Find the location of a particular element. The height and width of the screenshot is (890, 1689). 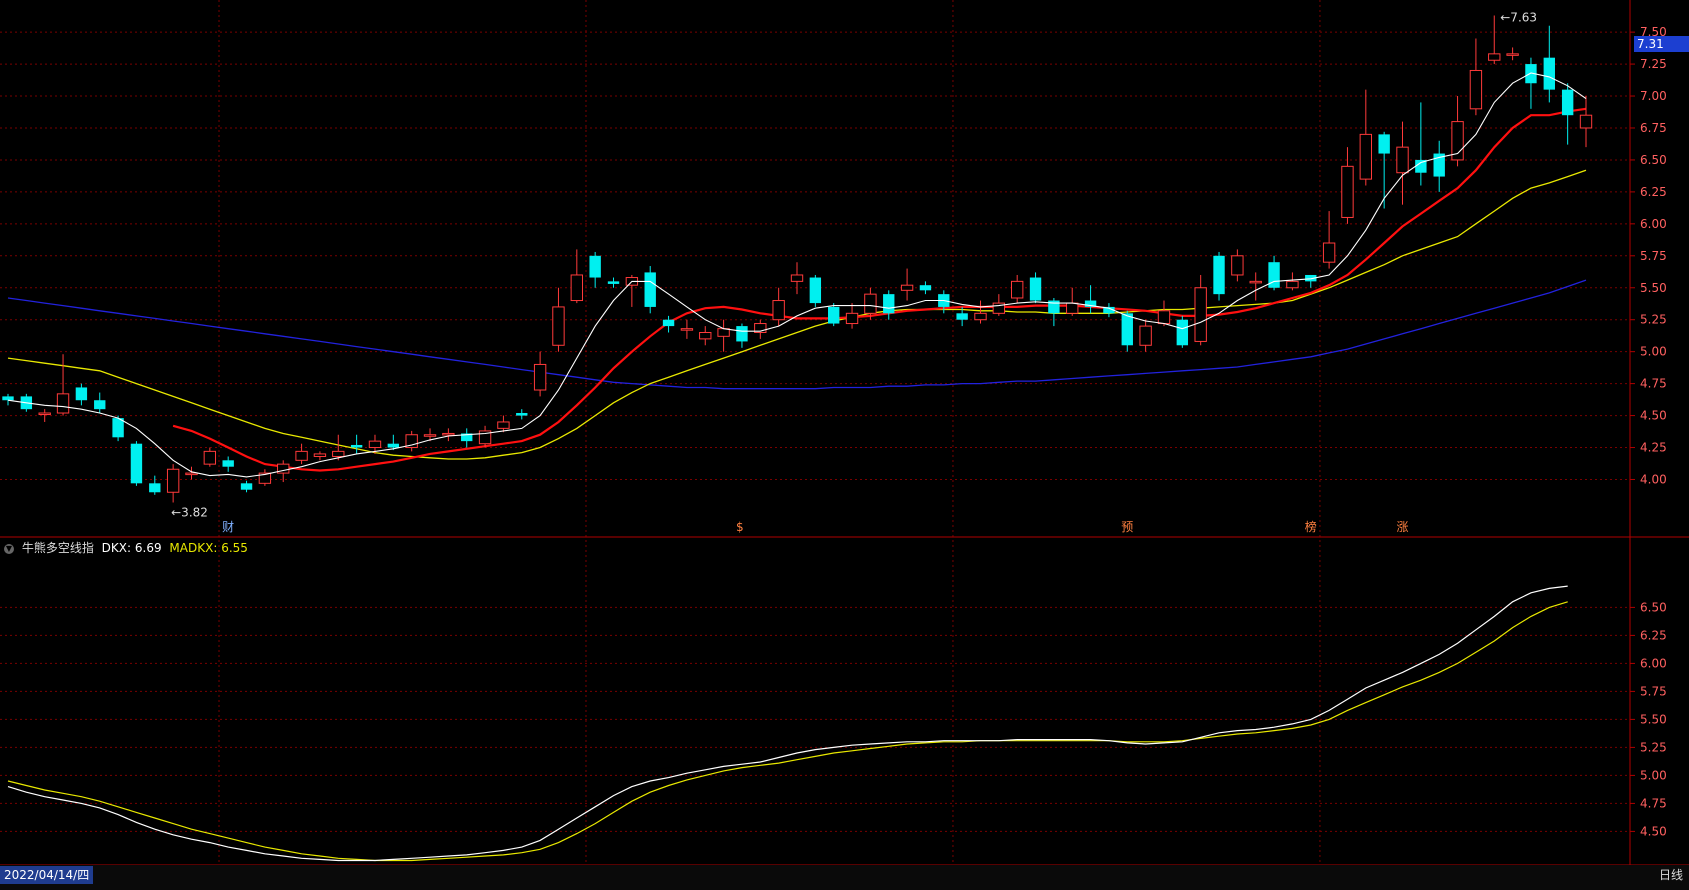

y-tick-label: 6.75 is located at coordinates (1653, 128).